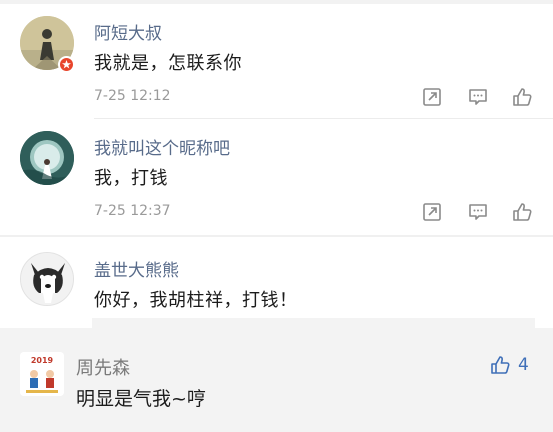  I want to click on avatar: 2019, so click(42, 374).